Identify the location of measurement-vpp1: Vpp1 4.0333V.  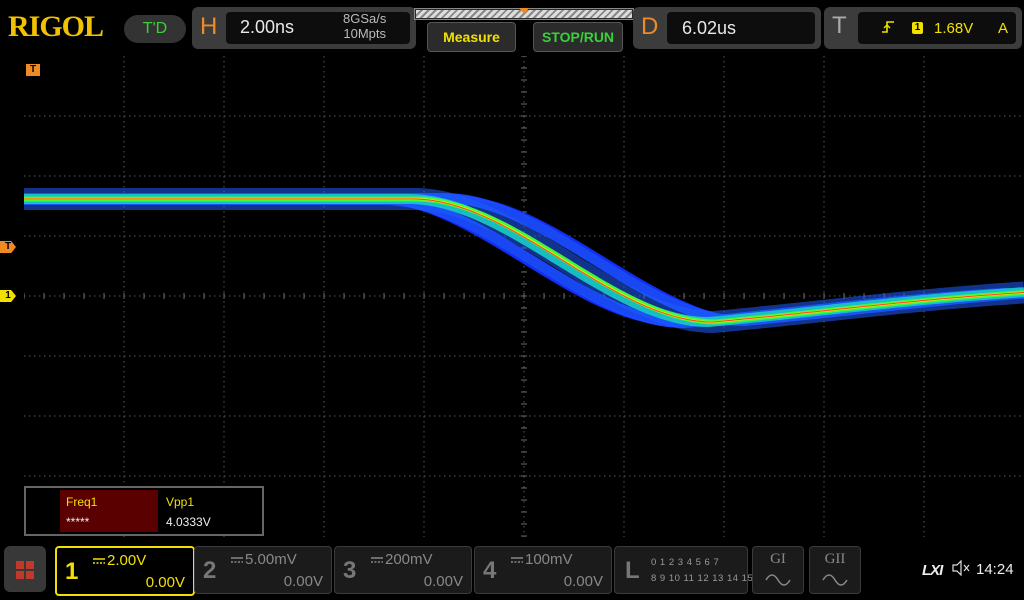
(209, 511).